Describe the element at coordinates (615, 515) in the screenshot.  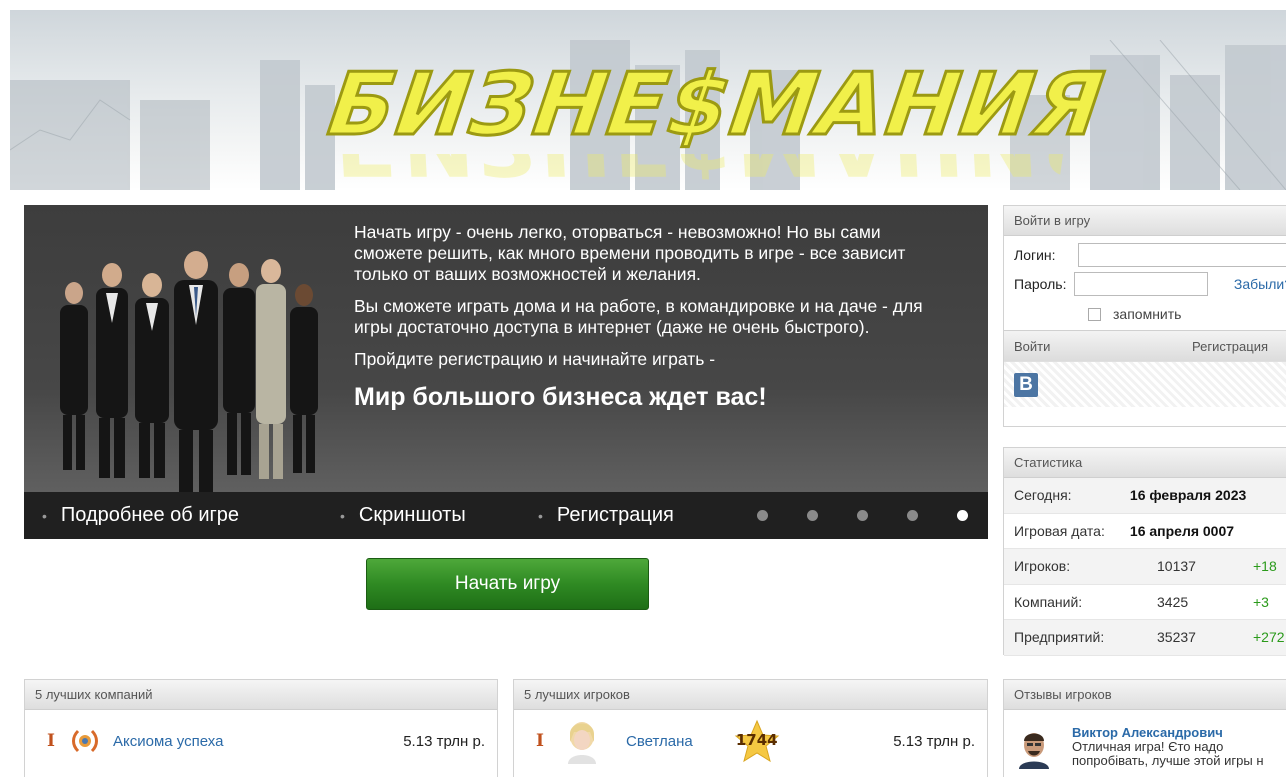
I see `nav-registration-label: Регистрация` at that location.